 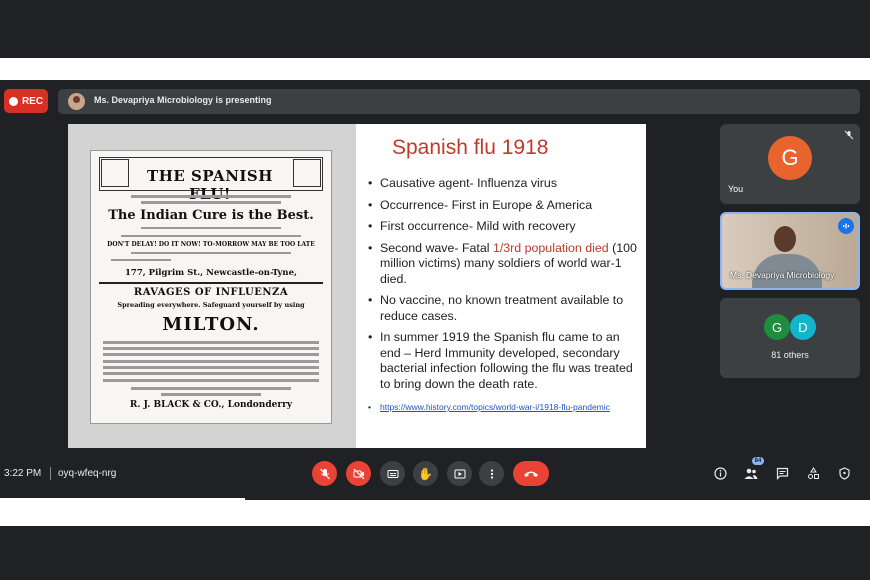 I want to click on present-button, so click(x=459, y=473).